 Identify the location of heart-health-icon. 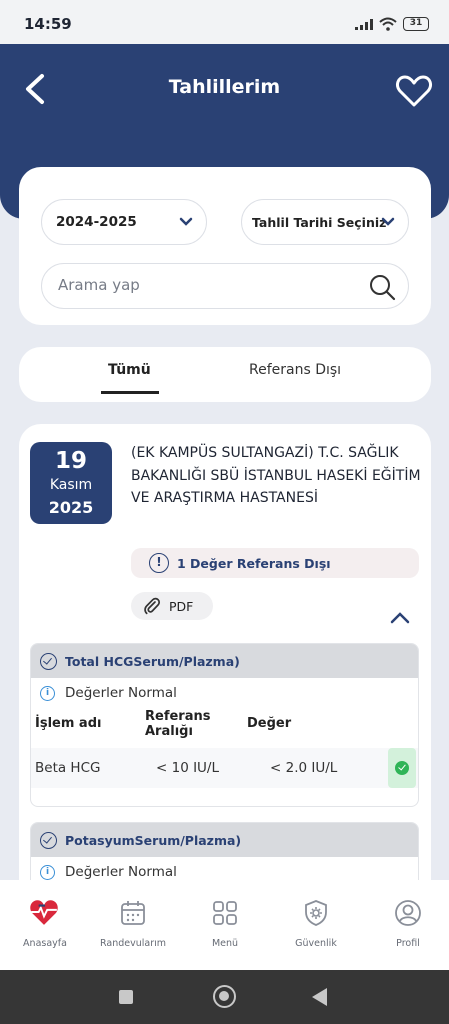
(44, 912).